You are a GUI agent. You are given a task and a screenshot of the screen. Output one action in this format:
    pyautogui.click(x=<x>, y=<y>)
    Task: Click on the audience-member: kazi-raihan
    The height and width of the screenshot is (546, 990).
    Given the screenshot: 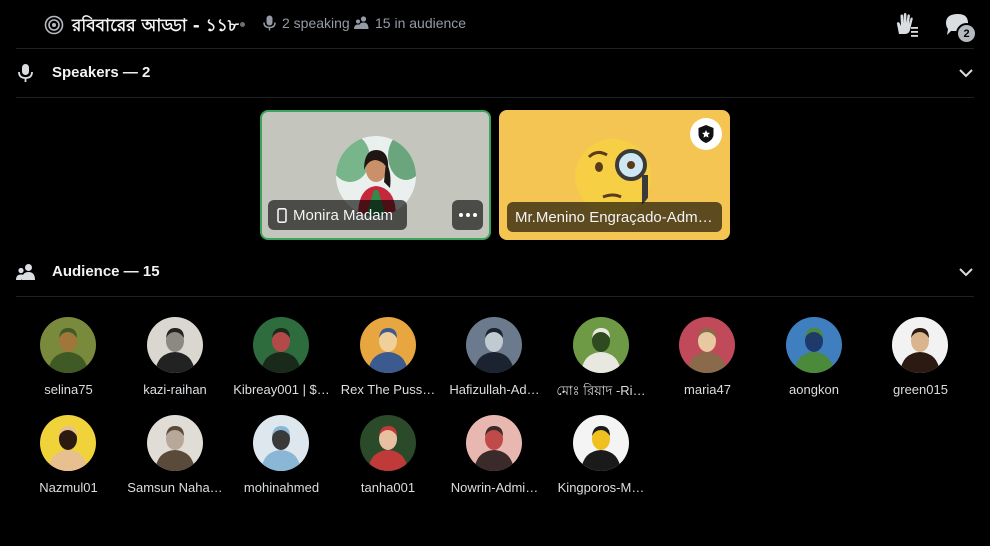 What is the action you would take?
    pyautogui.click(x=175, y=362)
    